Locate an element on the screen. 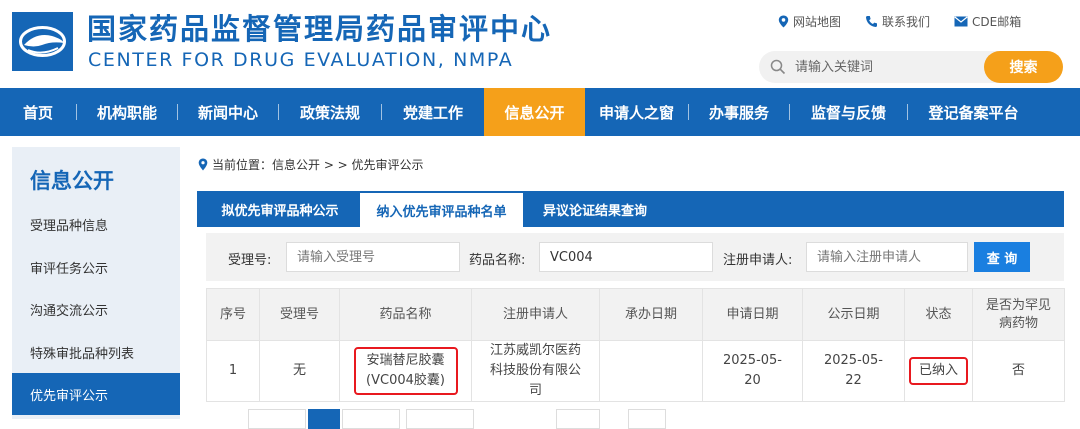 Image resolution: width=1080 pixels, height=429 pixels. cell-applicant: 江苏威凯尔医药科技股份有限公司 is located at coordinates (535, 371).